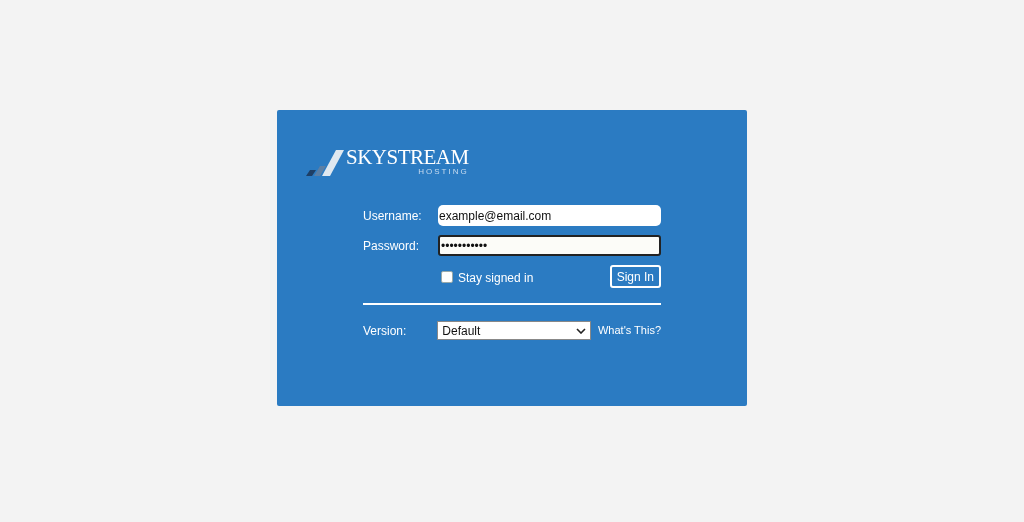  Describe the element at coordinates (629, 330) in the screenshot. I see `whats-this-link: What's This?` at that location.